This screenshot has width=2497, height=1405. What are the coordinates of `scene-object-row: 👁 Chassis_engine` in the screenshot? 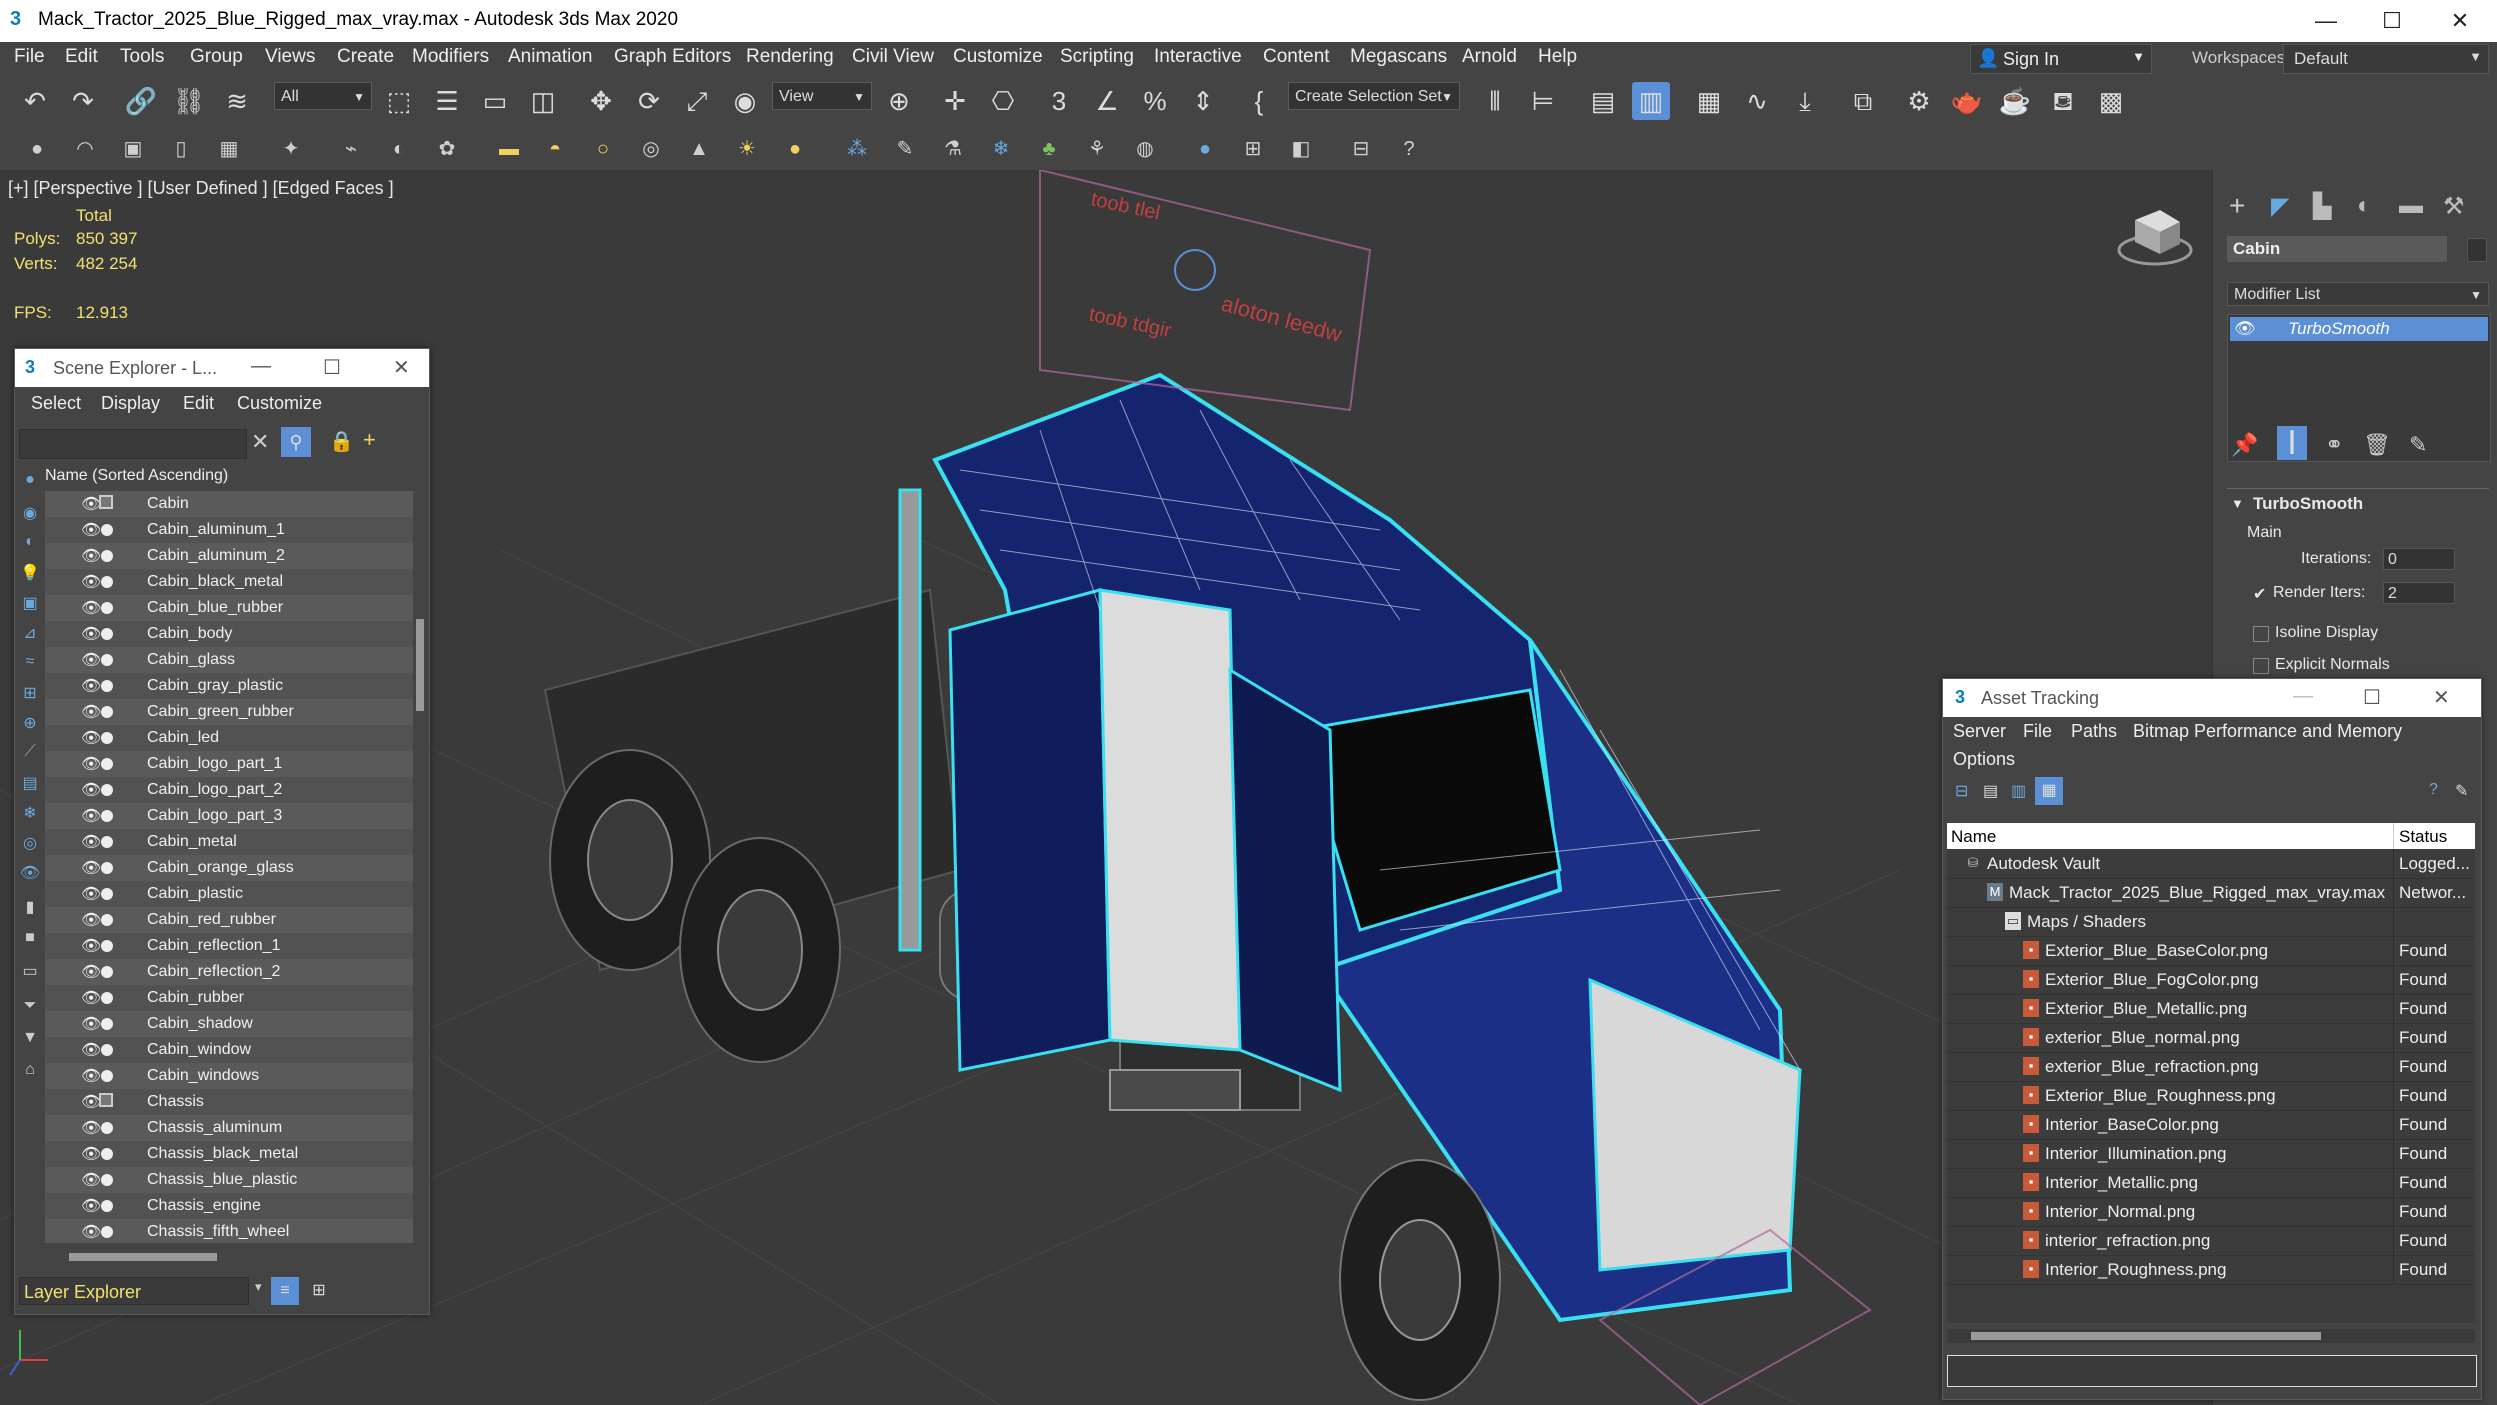 It's located at (230, 1206).